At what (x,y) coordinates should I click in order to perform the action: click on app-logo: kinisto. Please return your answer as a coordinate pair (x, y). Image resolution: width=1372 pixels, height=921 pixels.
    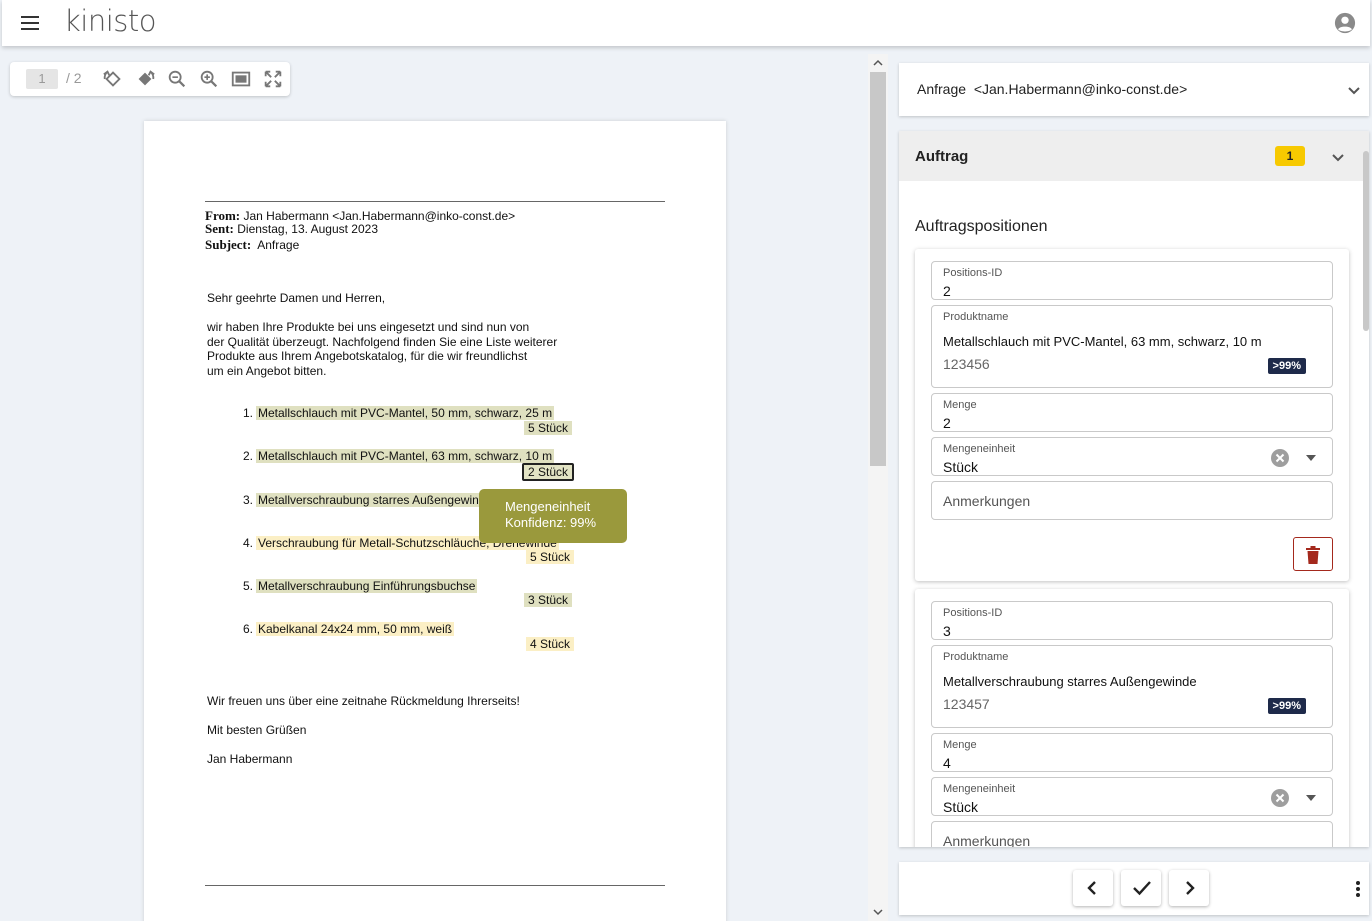
    Looking at the image, I should click on (110, 21).